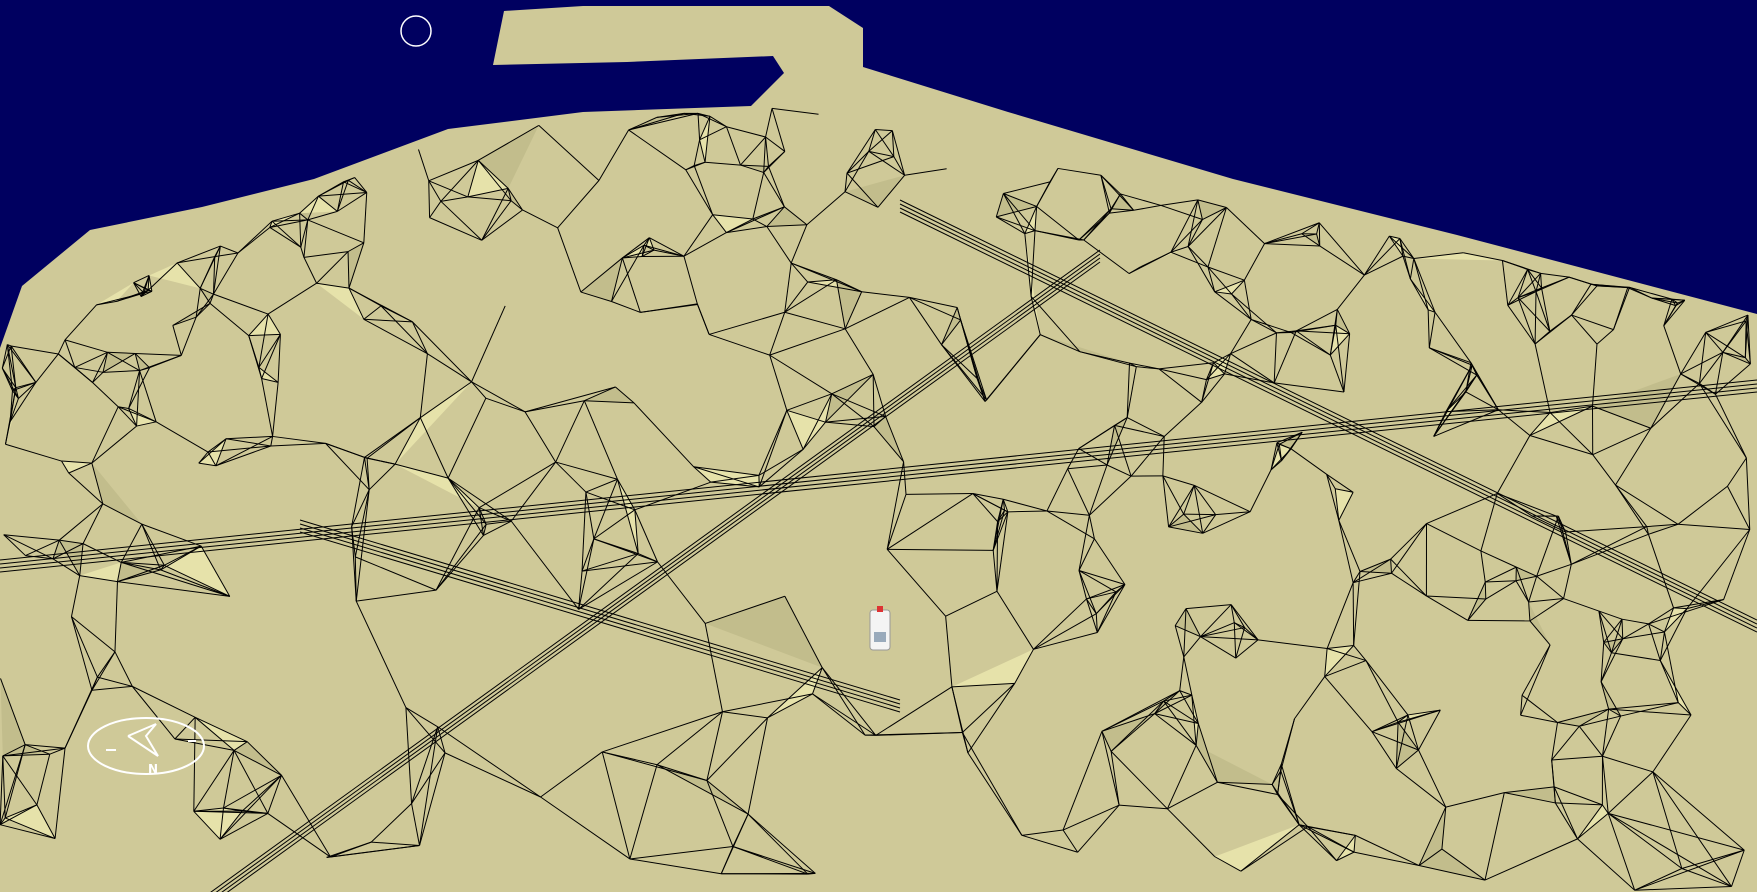 This screenshot has height=892, width=1757. I want to click on vehicle-icon, so click(880, 628).